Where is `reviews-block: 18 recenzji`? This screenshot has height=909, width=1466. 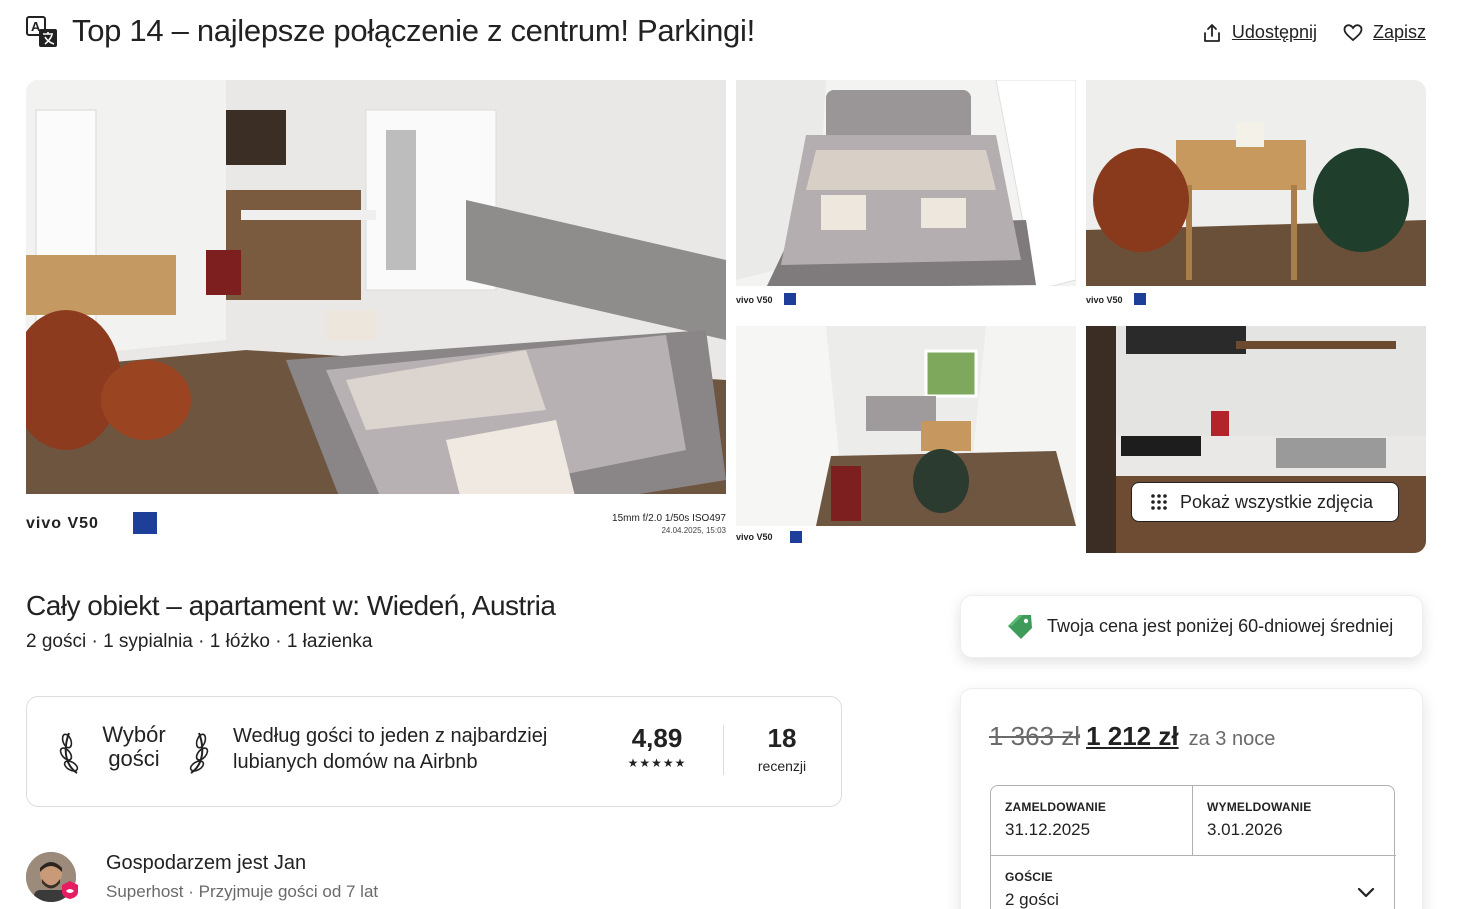 reviews-block: 18 recenzji is located at coordinates (782, 748).